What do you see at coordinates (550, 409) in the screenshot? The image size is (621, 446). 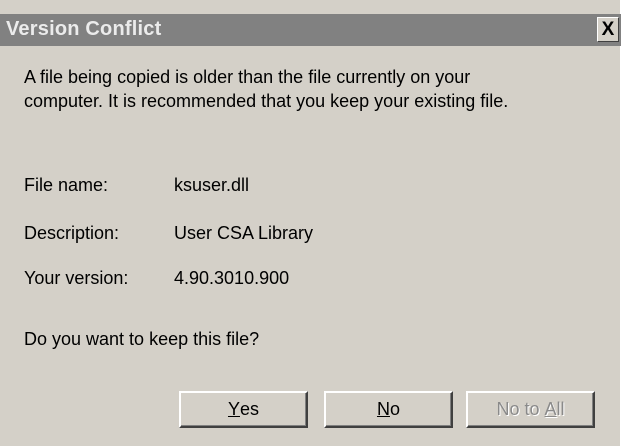 I see `no-to-all-accelerator: A` at bounding box center [550, 409].